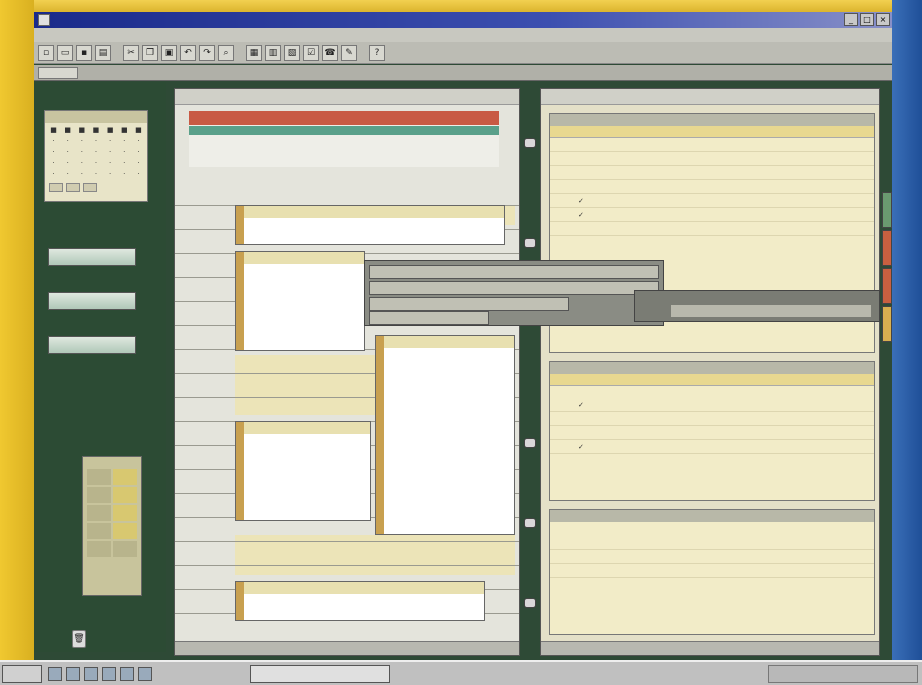  What do you see at coordinates (46, 52) in the screenshot?
I see `new-icon: ▫` at bounding box center [46, 52].